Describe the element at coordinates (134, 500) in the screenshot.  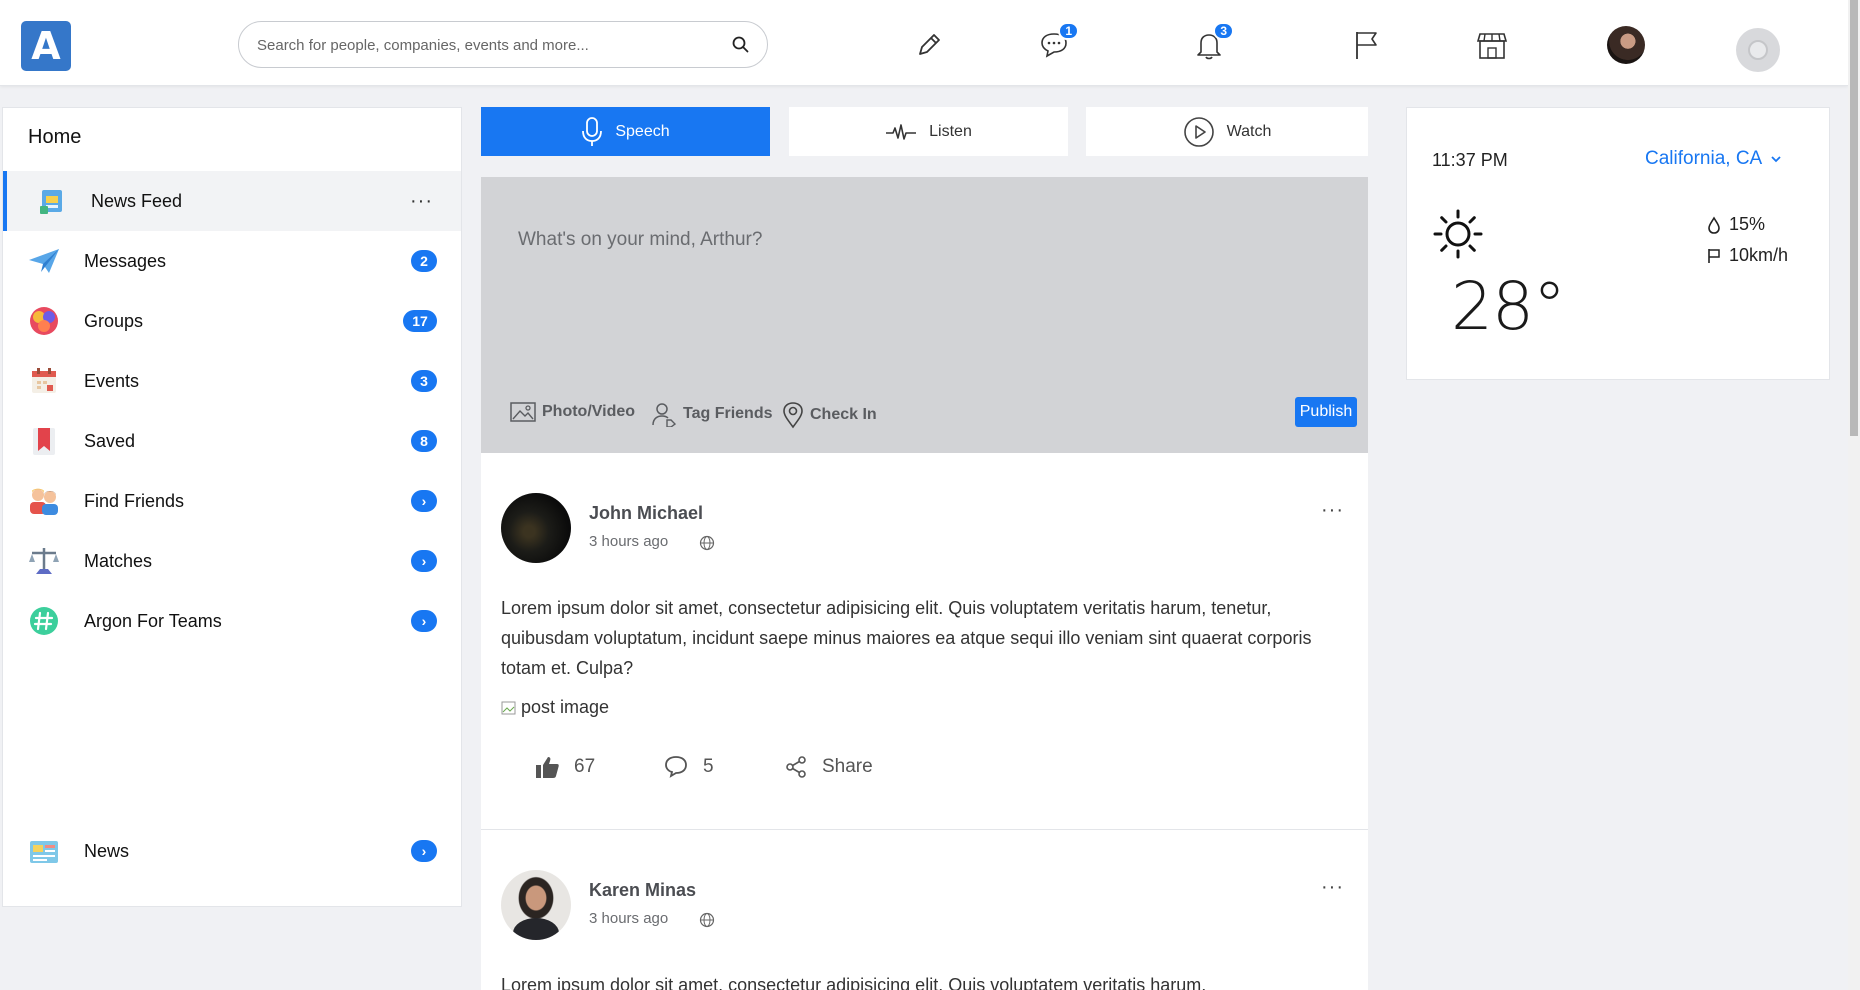
I see `sidebar-item-label: Find Friends` at that location.